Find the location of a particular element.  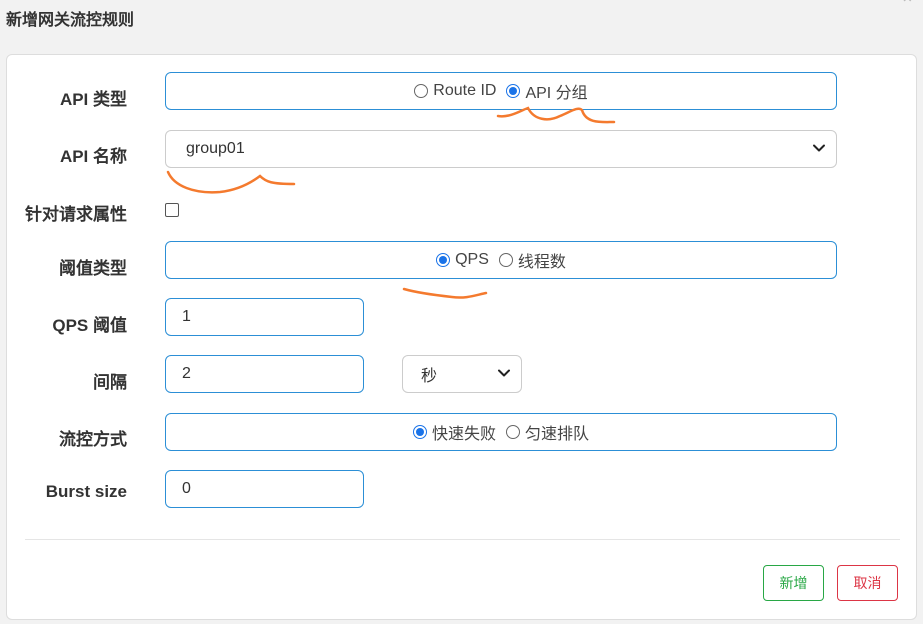

radio-thread-count: 线程数 is located at coordinates (532, 260).